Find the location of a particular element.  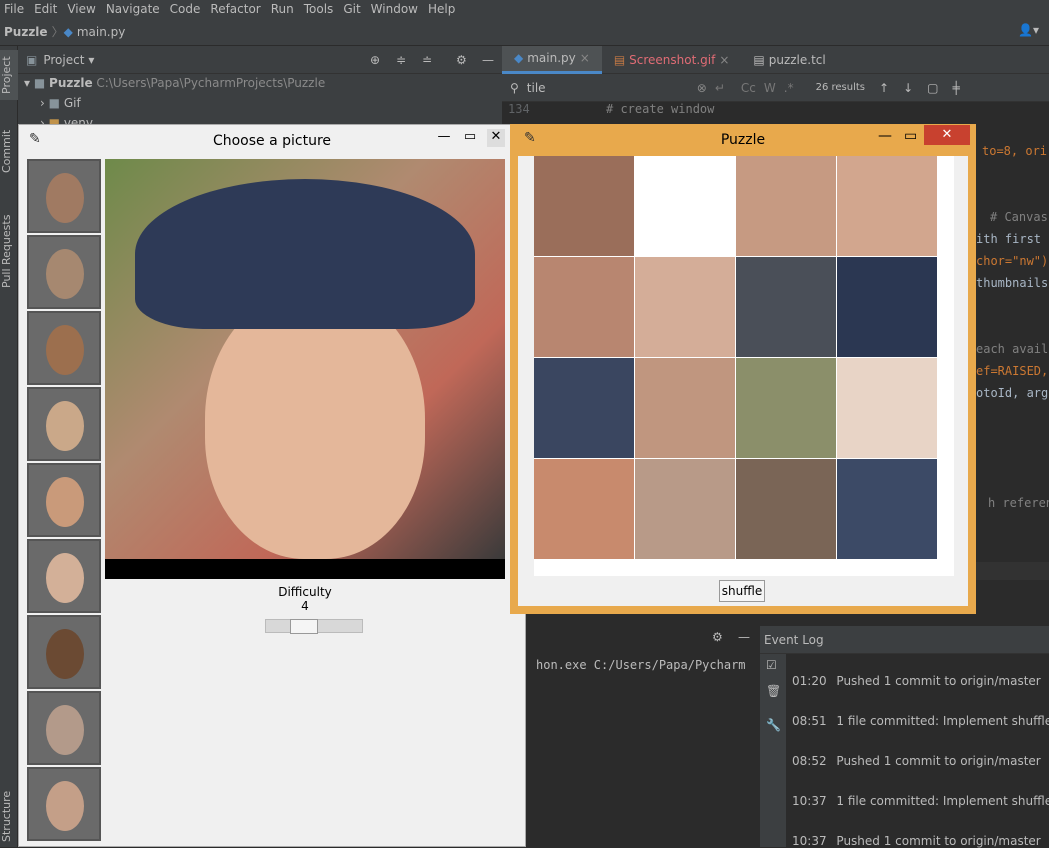

arrow-up-icon: ↑ is located at coordinates (884, 88).